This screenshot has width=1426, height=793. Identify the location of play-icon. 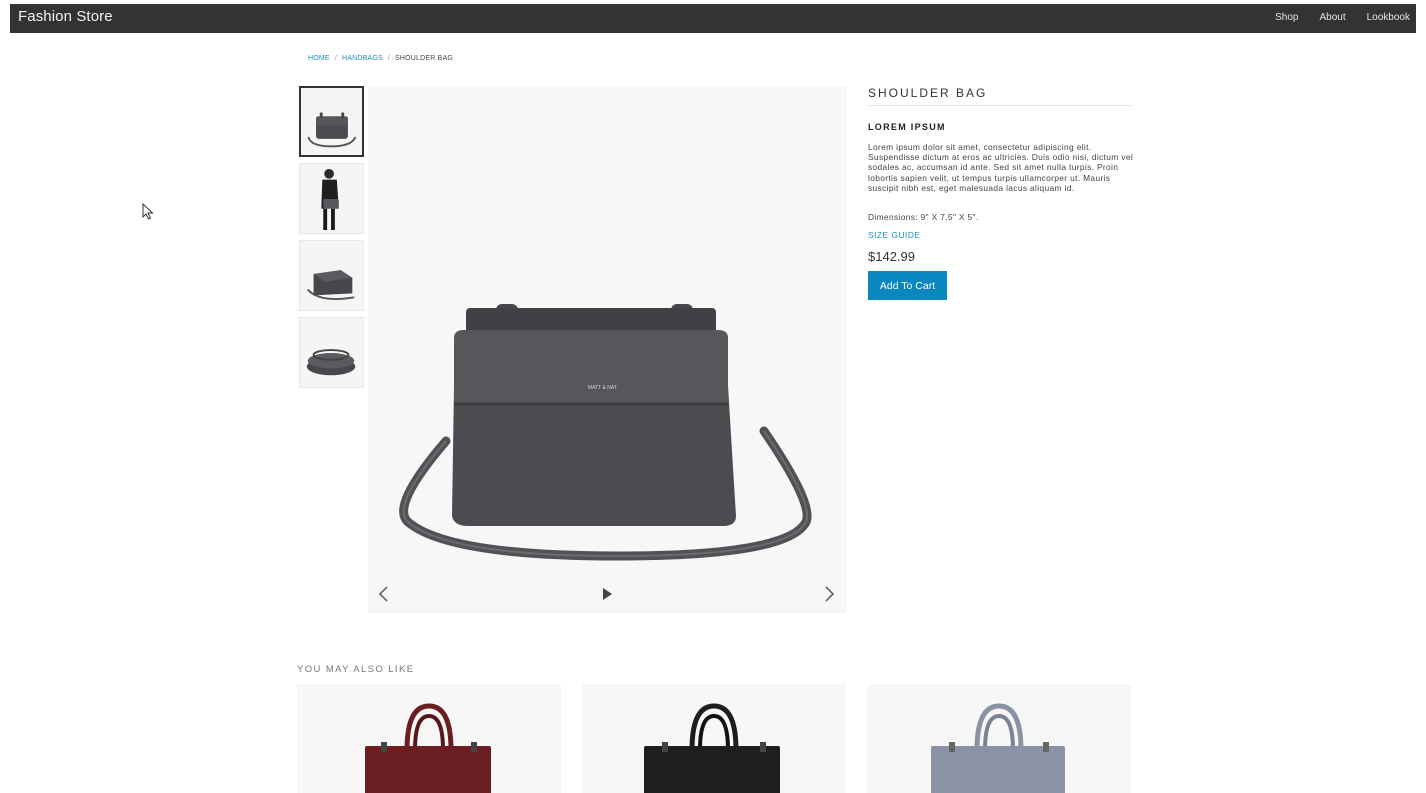
(607, 594).